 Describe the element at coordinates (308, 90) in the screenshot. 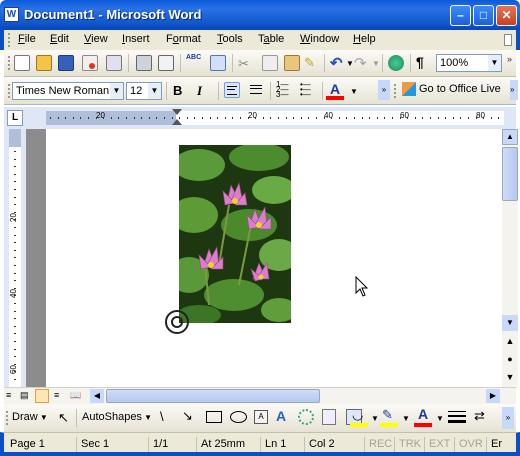

I see `bullets-icon: •— •— •—` at that location.